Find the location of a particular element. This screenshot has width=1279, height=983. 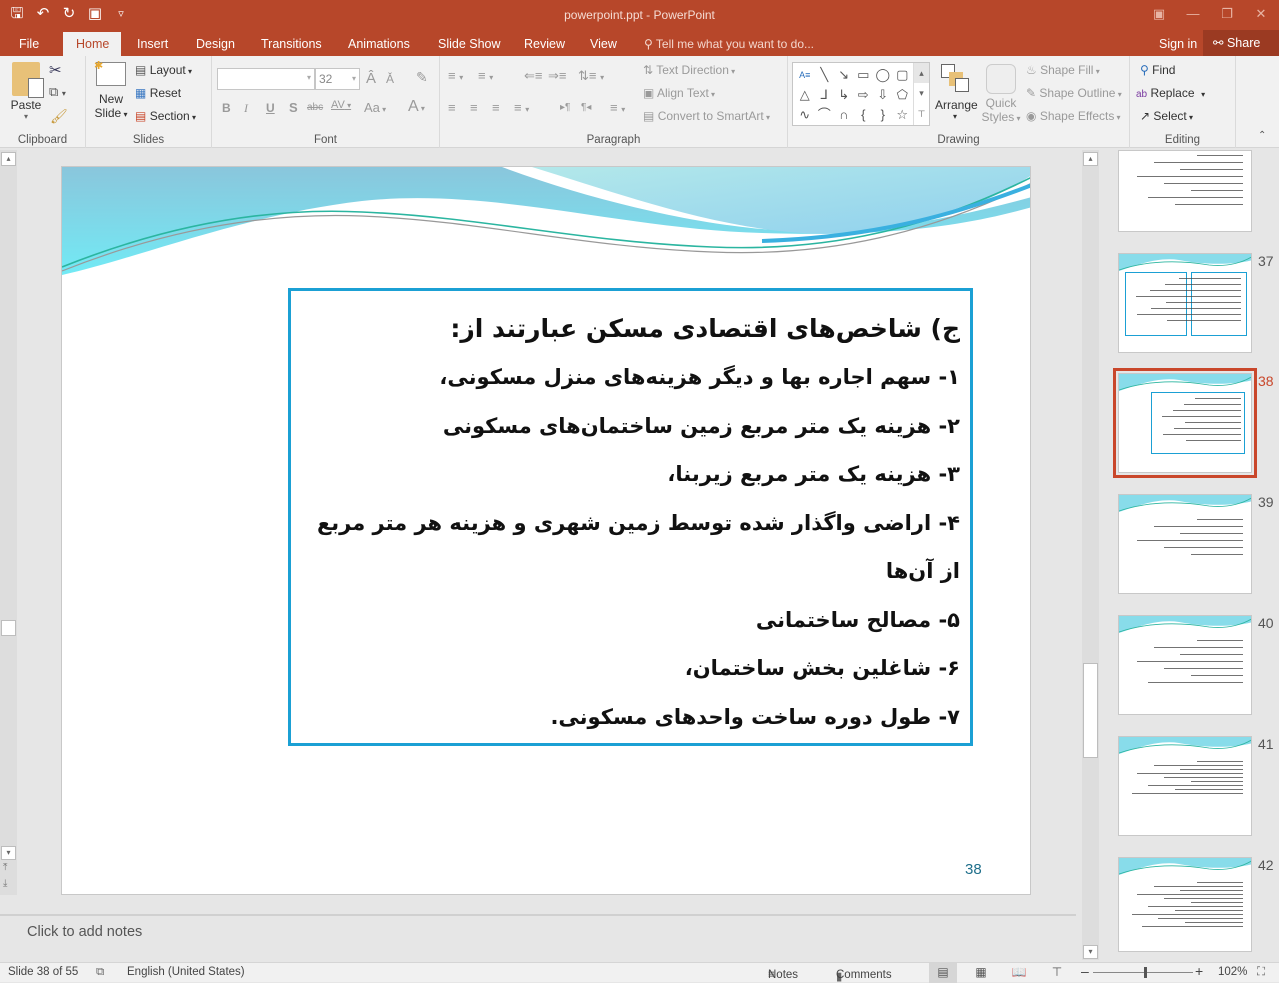

shapes-gallery-scroll: ▴ ▾ ⊤ is located at coordinates (921, 94).